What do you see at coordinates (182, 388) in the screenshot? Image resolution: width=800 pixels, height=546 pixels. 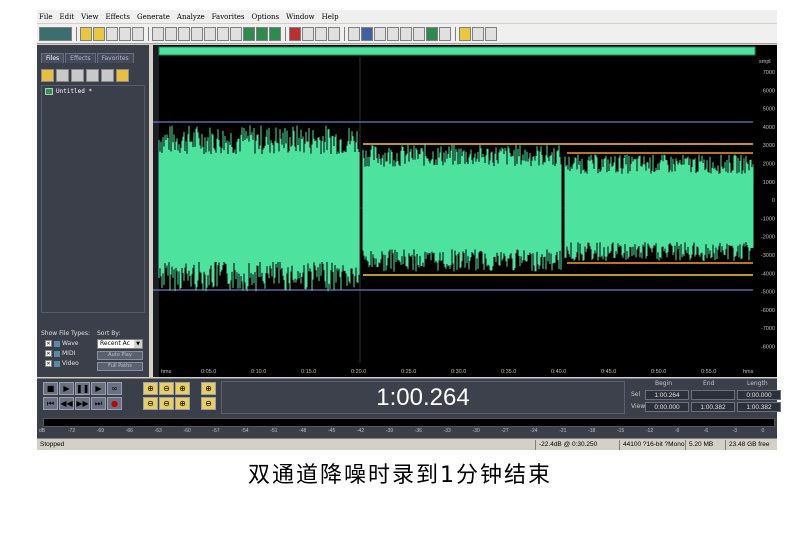 I see `zoom-full-icon: ⊕` at bounding box center [182, 388].